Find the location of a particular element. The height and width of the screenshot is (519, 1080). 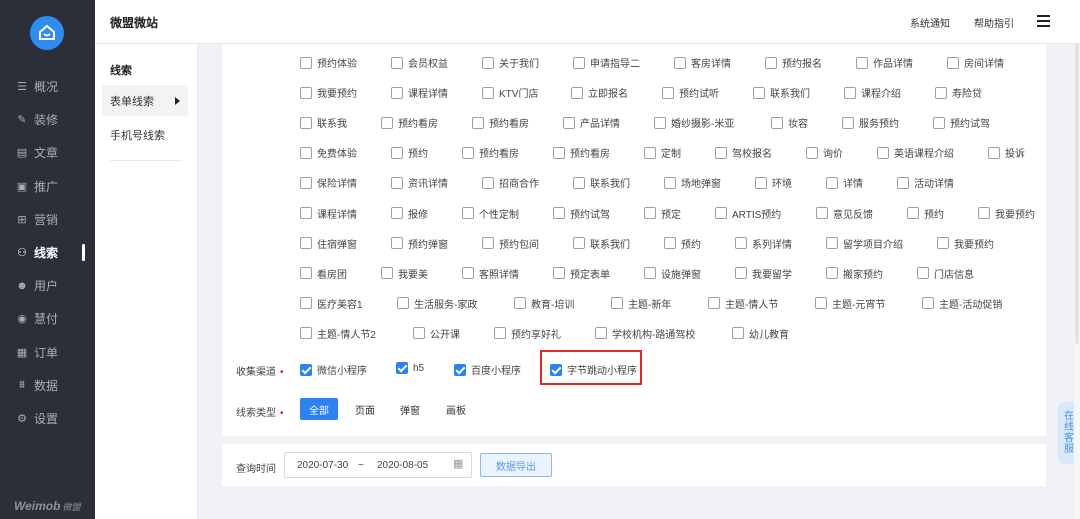

nav-item: ▦ 订单 is located at coordinates (47, 352).